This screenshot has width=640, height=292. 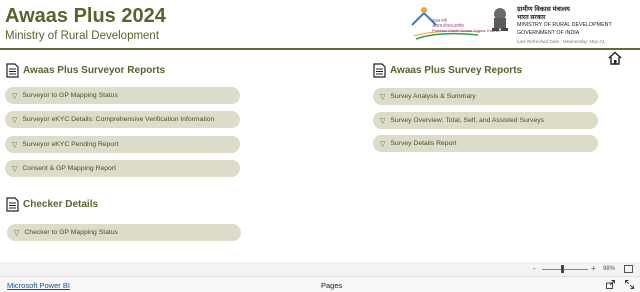 What do you see at coordinates (38, 285) in the screenshot?
I see `powerbi-link: Microsoft Power BI` at bounding box center [38, 285].